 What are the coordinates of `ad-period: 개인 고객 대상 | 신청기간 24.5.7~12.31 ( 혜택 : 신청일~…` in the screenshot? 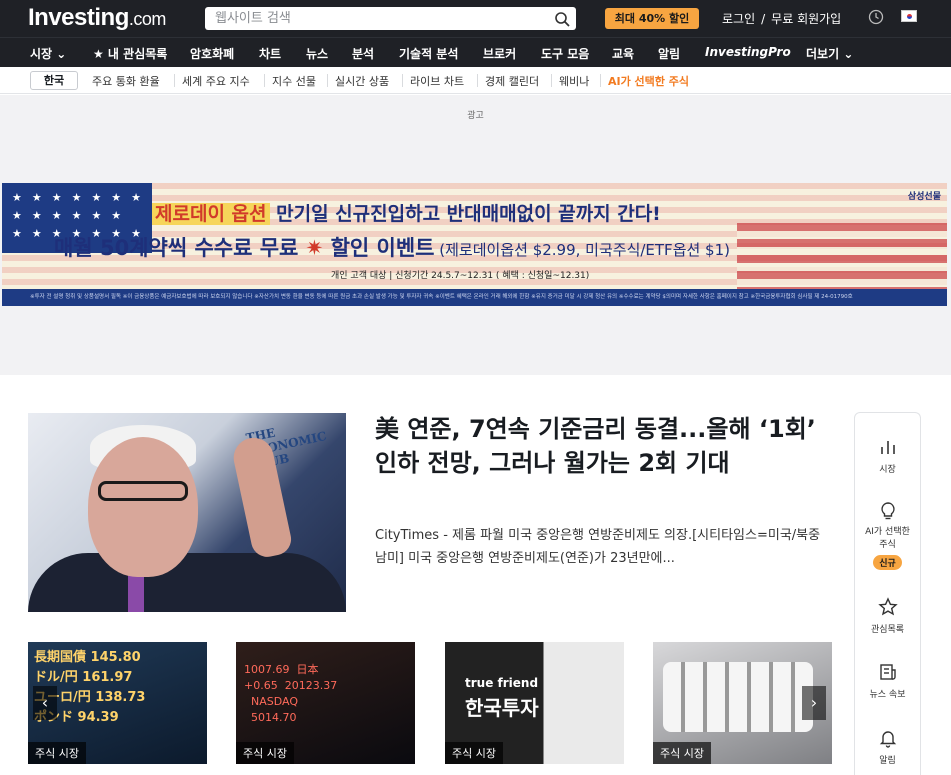 It's located at (460, 276).